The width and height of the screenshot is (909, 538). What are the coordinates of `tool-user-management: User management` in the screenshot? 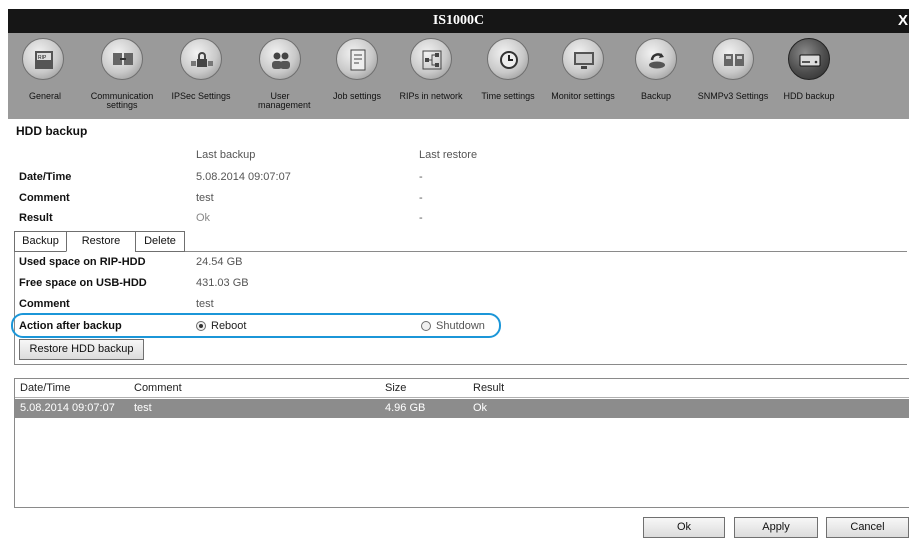 It's located at (280, 76).